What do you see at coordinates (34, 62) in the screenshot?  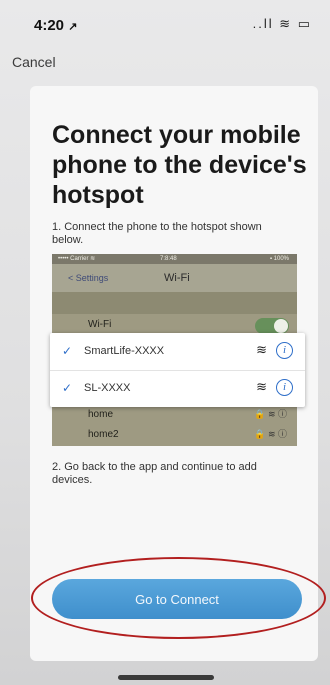 I see `cancel-button: Cancel` at bounding box center [34, 62].